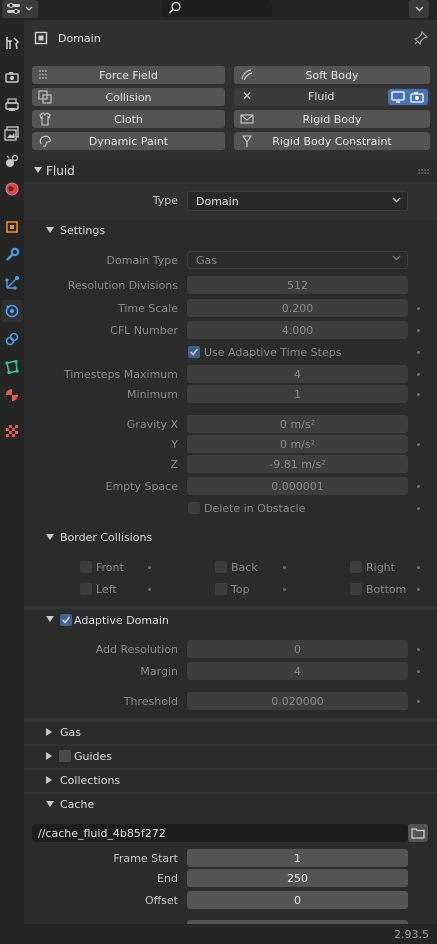 Image resolution: width=437 pixels, height=944 pixels. I want to click on pin-icon, so click(421, 38).